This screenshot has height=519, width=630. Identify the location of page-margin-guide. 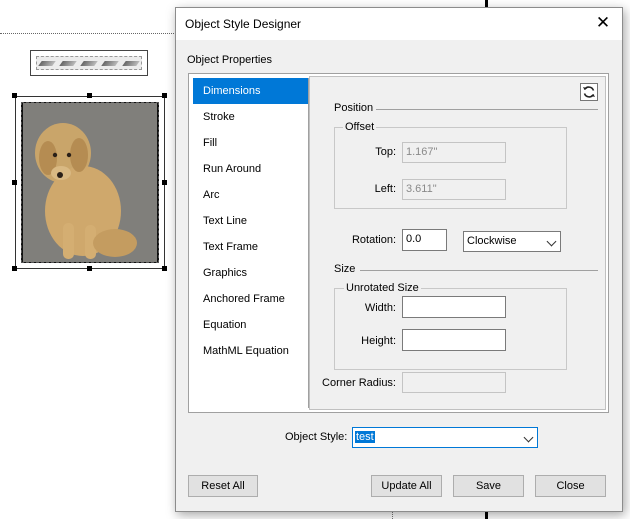
(88, 33).